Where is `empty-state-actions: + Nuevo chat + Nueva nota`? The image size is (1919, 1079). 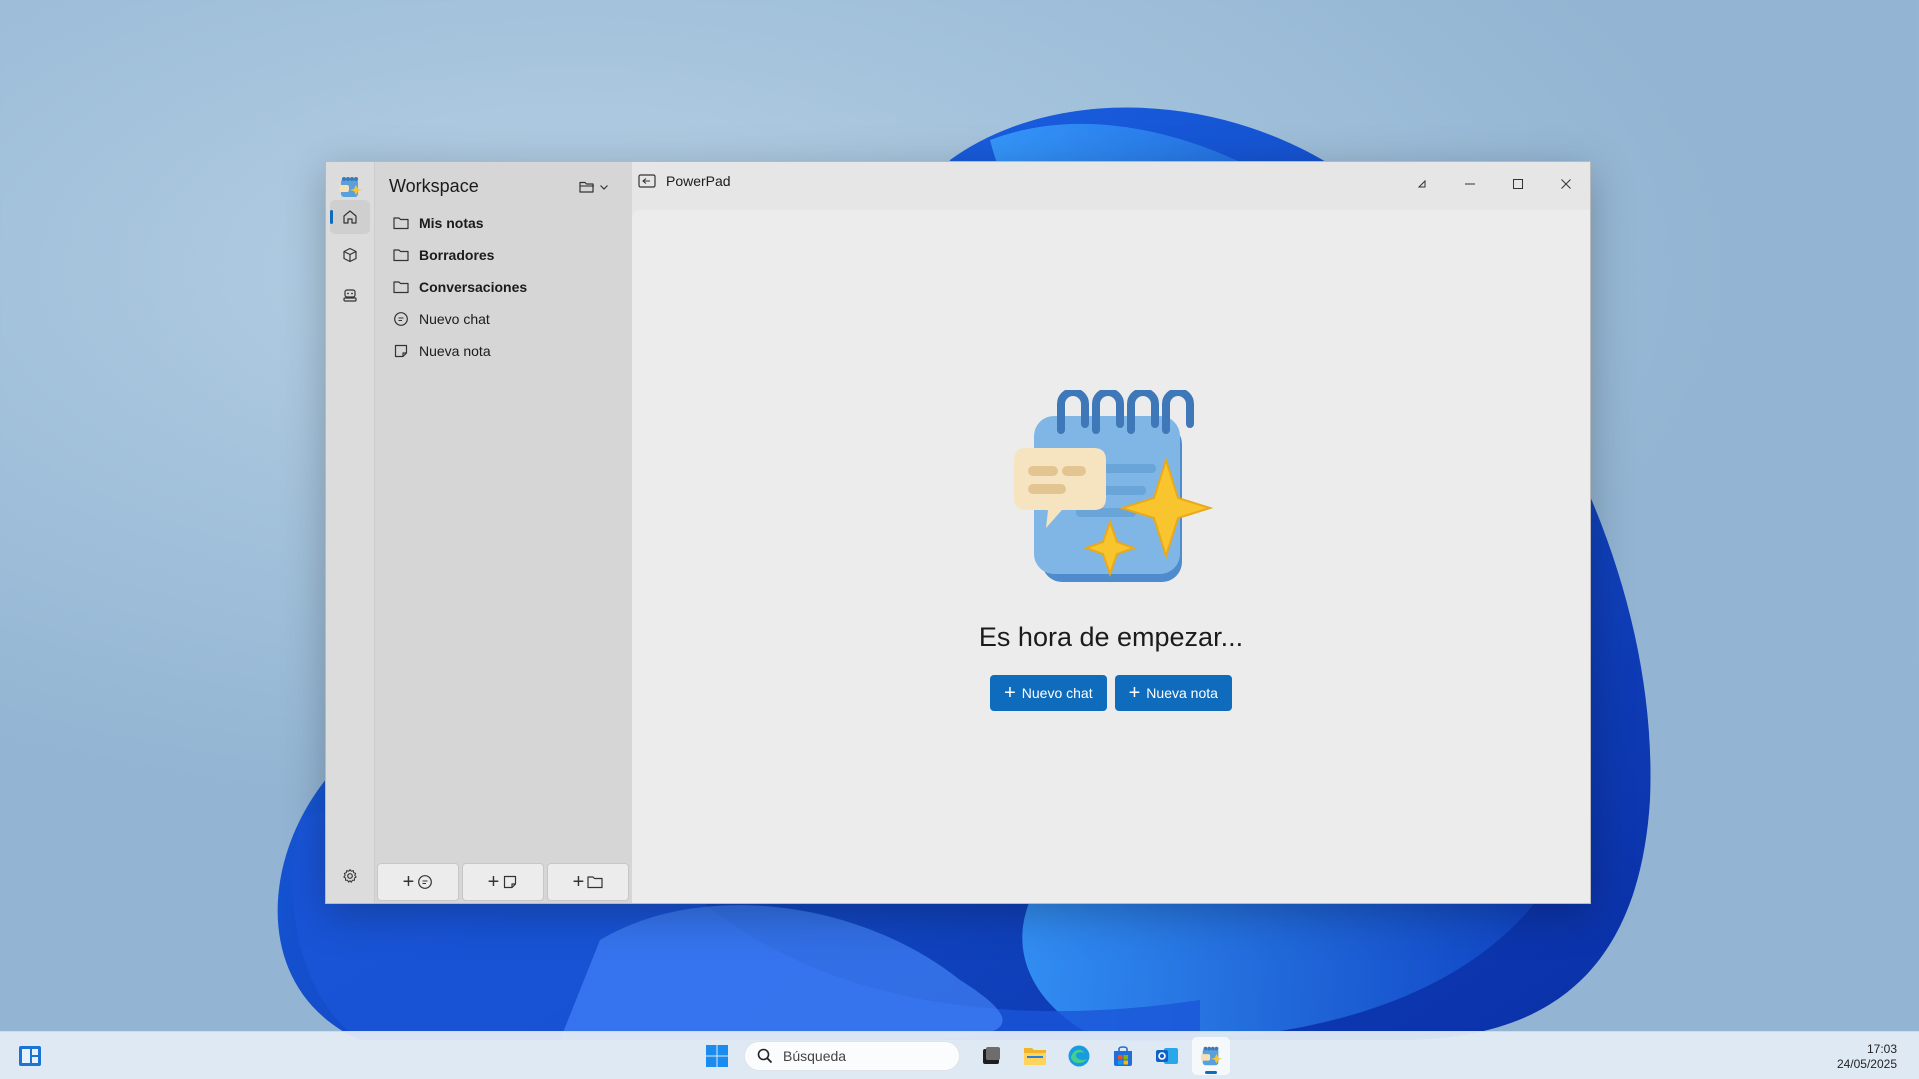
empty-state-actions: + Nuevo chat + Nueva nota is located at coordinates (1111, 693).